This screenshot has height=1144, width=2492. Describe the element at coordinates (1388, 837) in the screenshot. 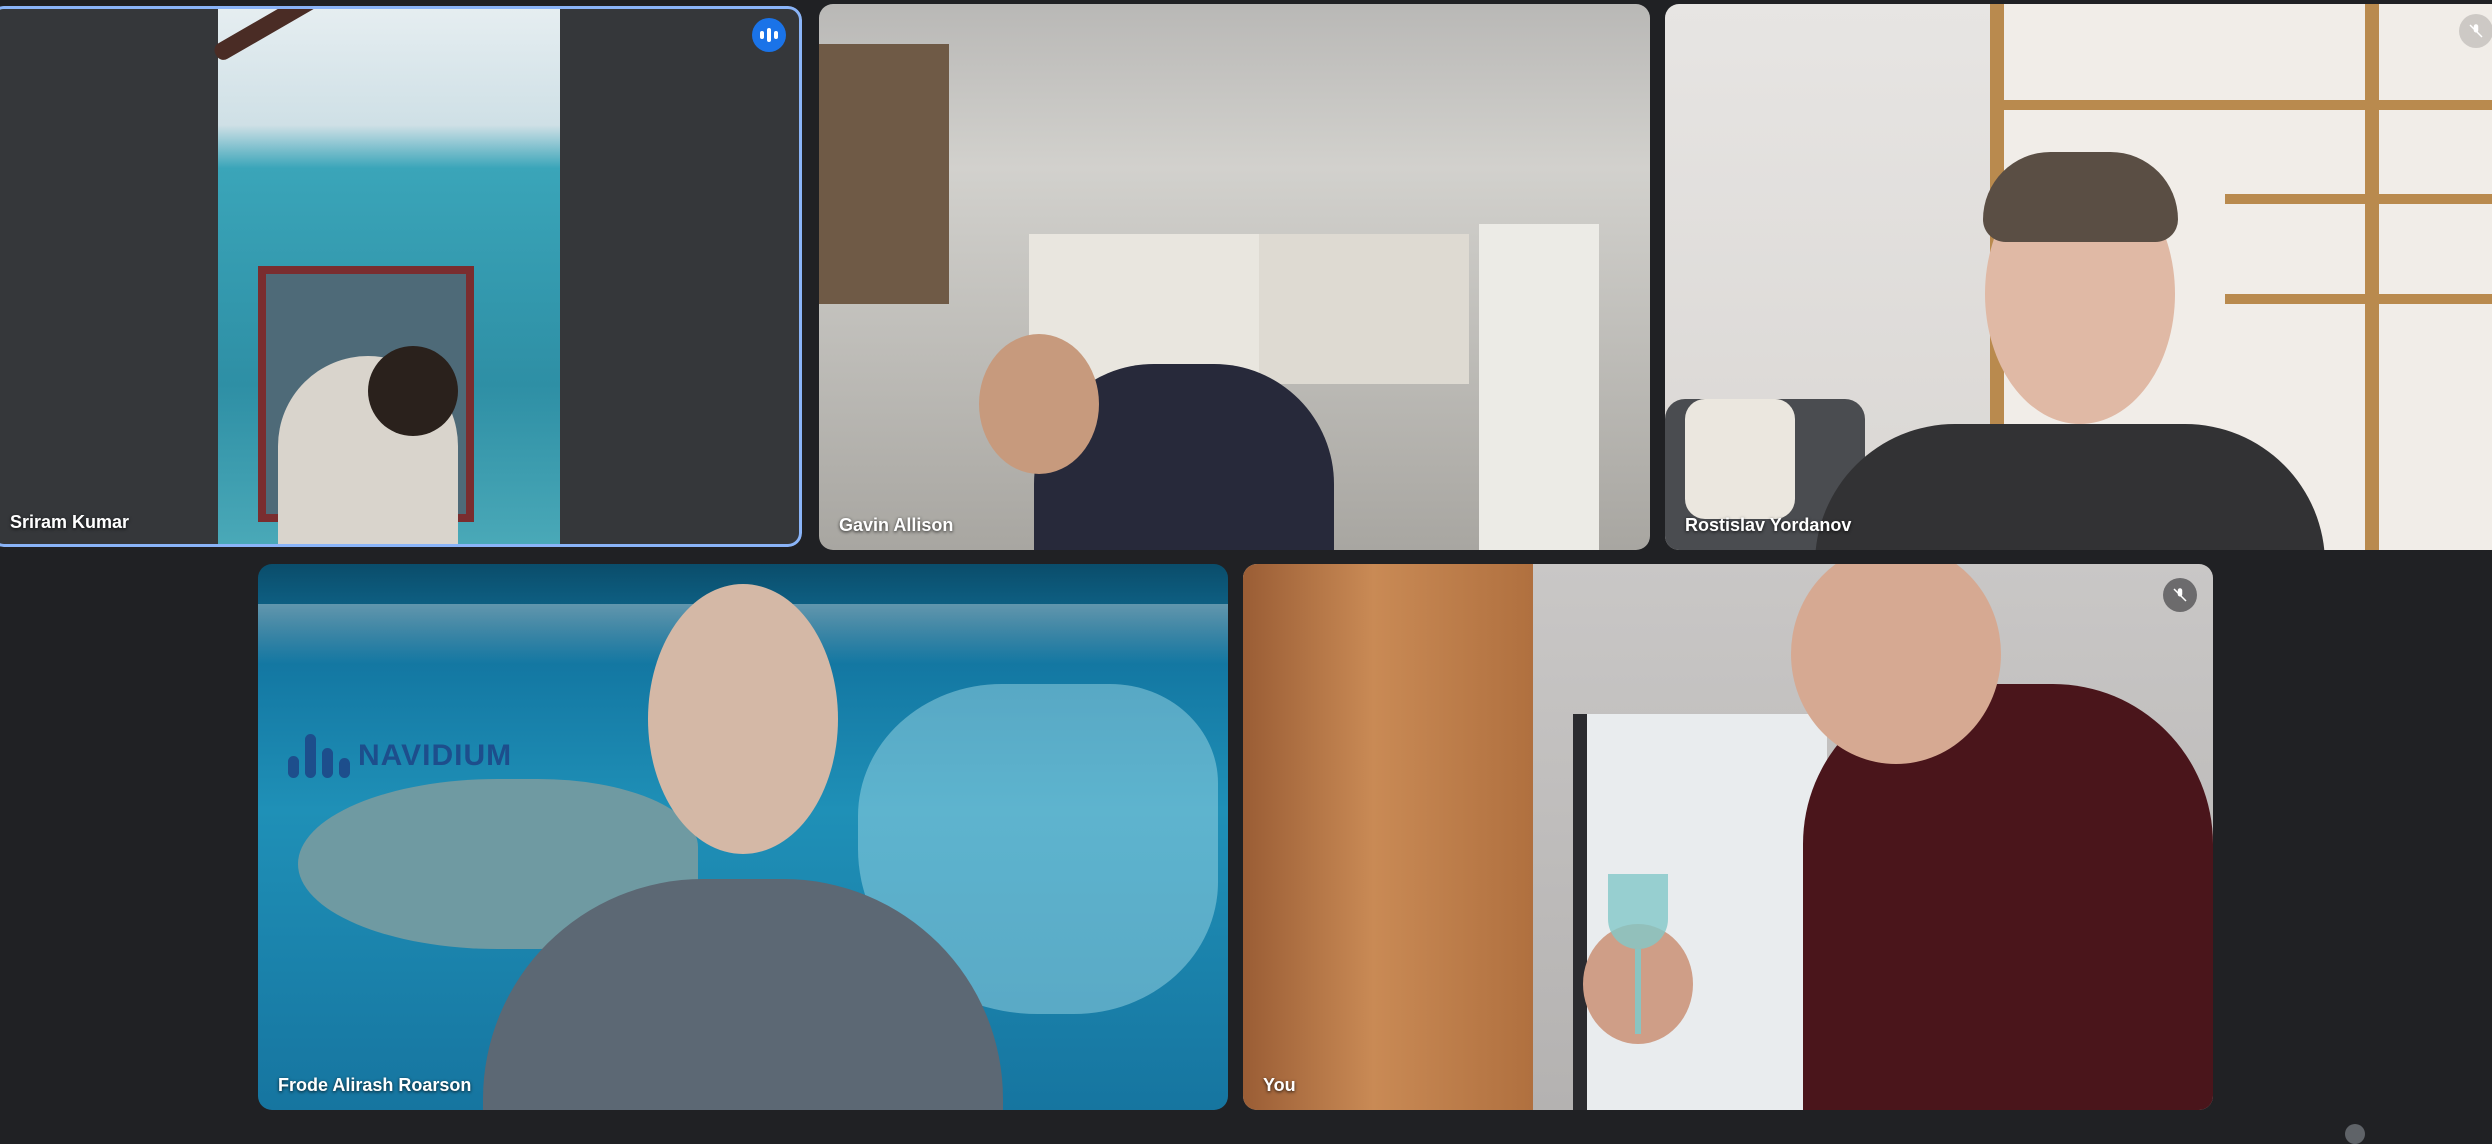

I see `cabinet-door` at that location.